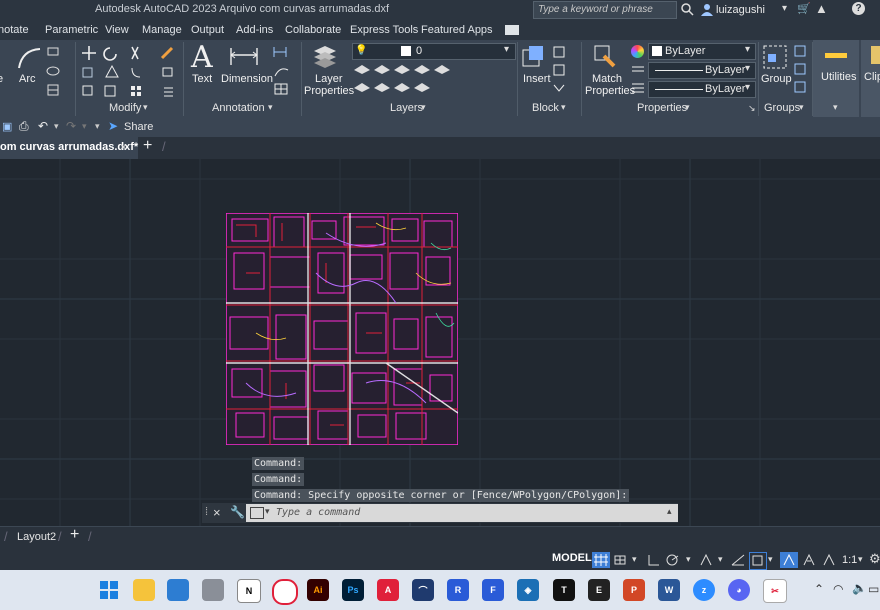 The height and width of the screenshot is (610, 880). Describe the element at coordinates (572, 558) in the screenshot. I see `model-space-button: MODEL` at that location.